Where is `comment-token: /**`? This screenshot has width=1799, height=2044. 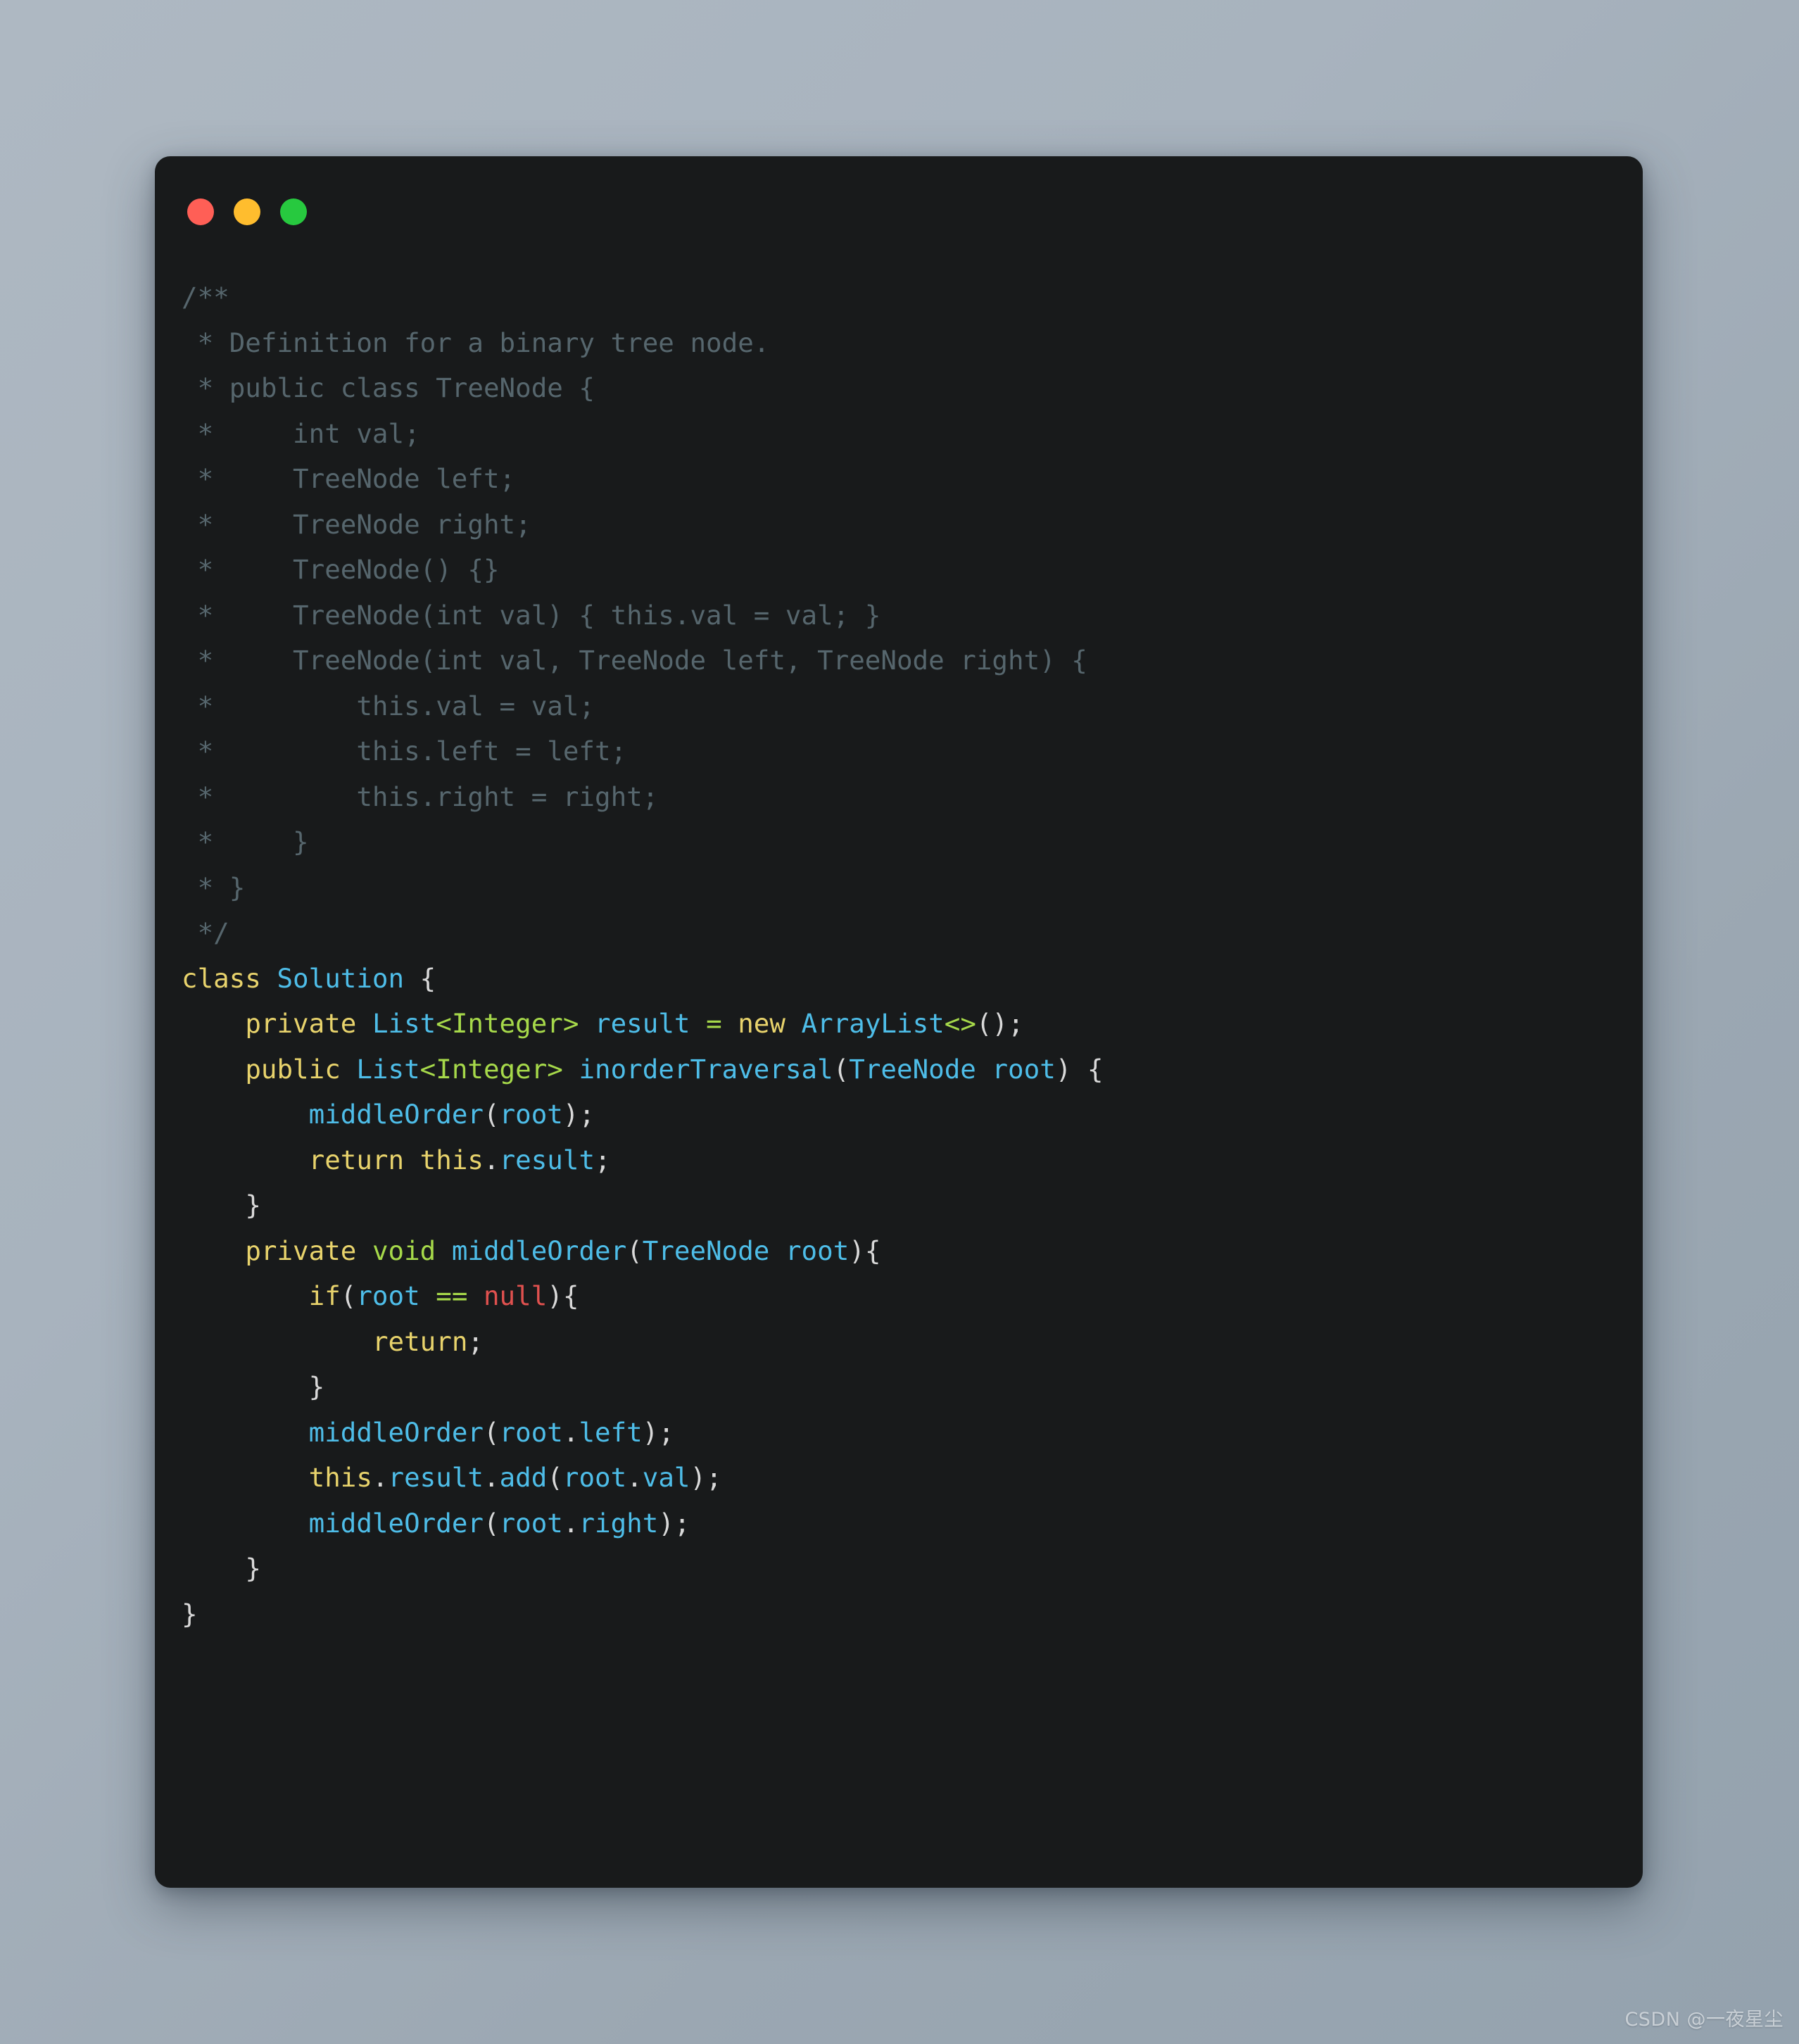
comment-token: /** is located at coordinates (205, 297).